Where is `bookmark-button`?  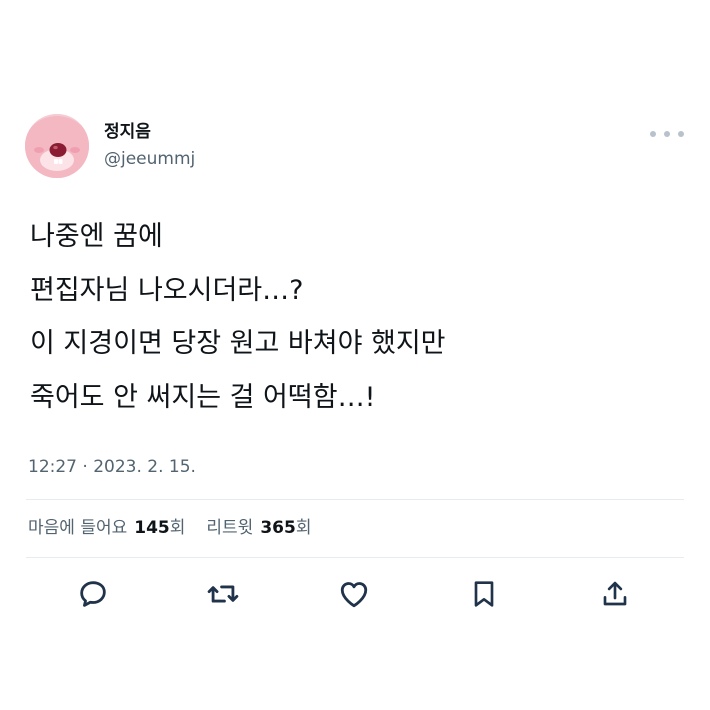 bookmark-button is located at coordinates (484, 594).